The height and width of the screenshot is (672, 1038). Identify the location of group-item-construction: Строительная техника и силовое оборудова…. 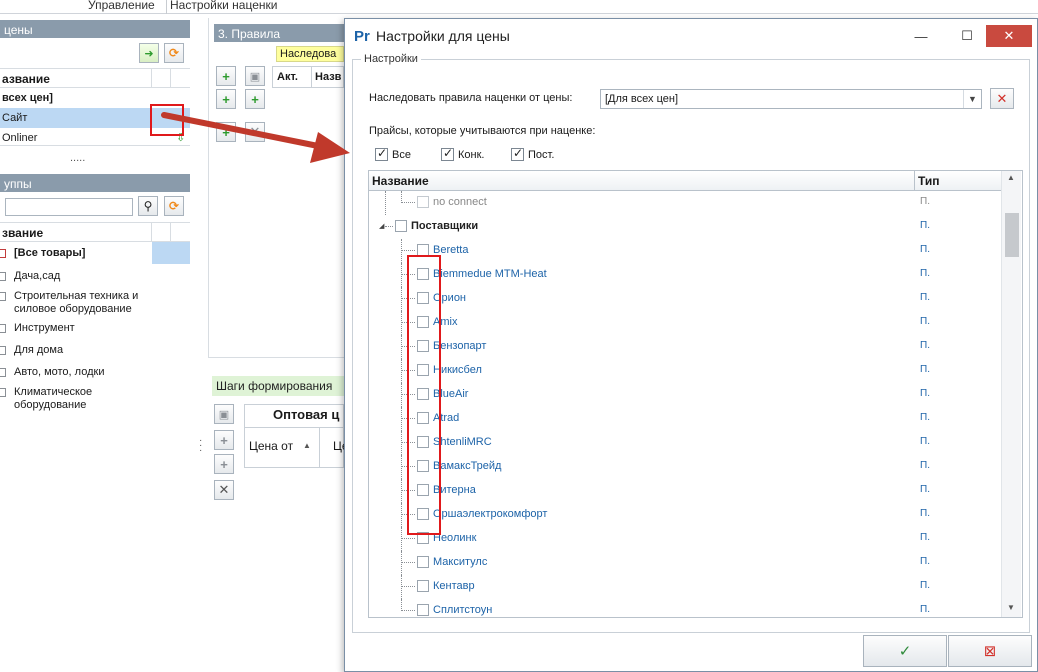
(80, 303).